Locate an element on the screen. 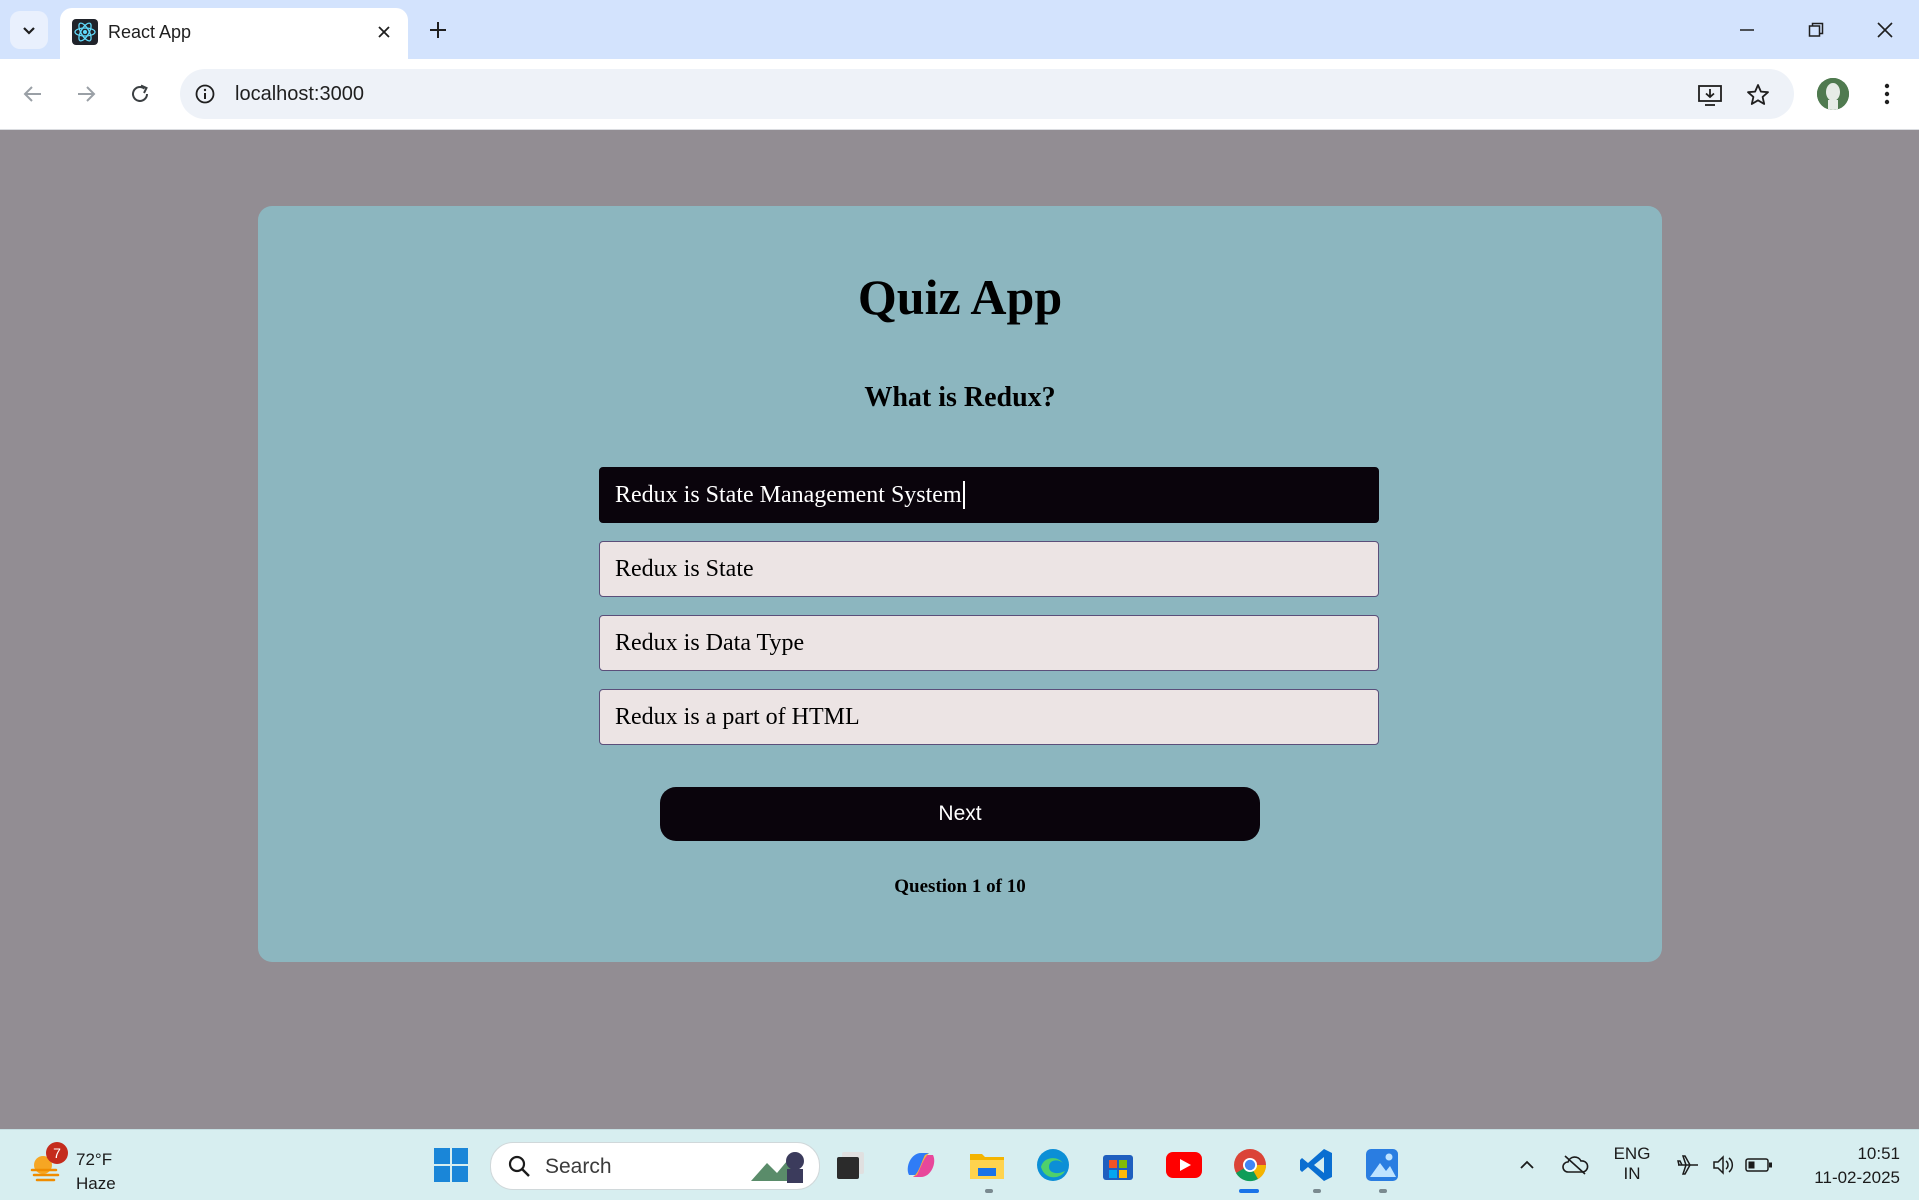  taskbar-store is located at coordinates (1118, 1165).